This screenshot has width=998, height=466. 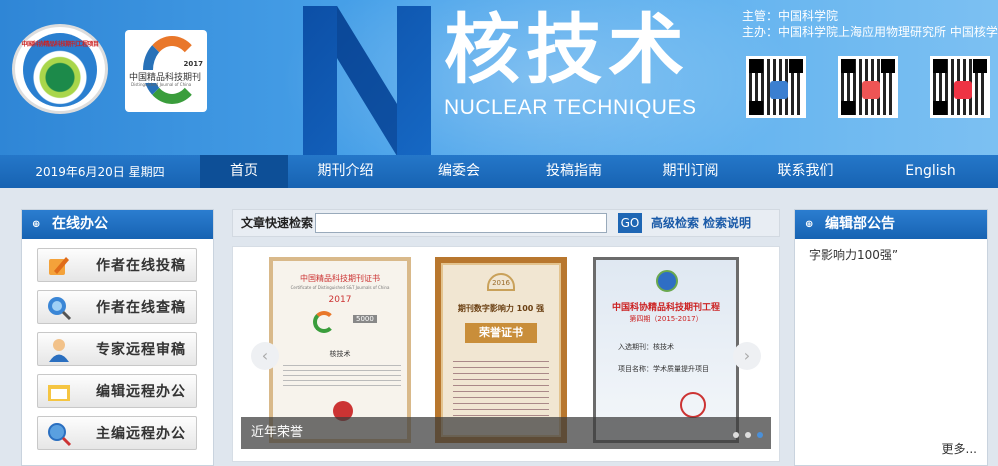 What do you see at coordinates (506, 433) in the screenshot?
I see `slider-caption: 近年荣誉` at bounding box center [506, 433].